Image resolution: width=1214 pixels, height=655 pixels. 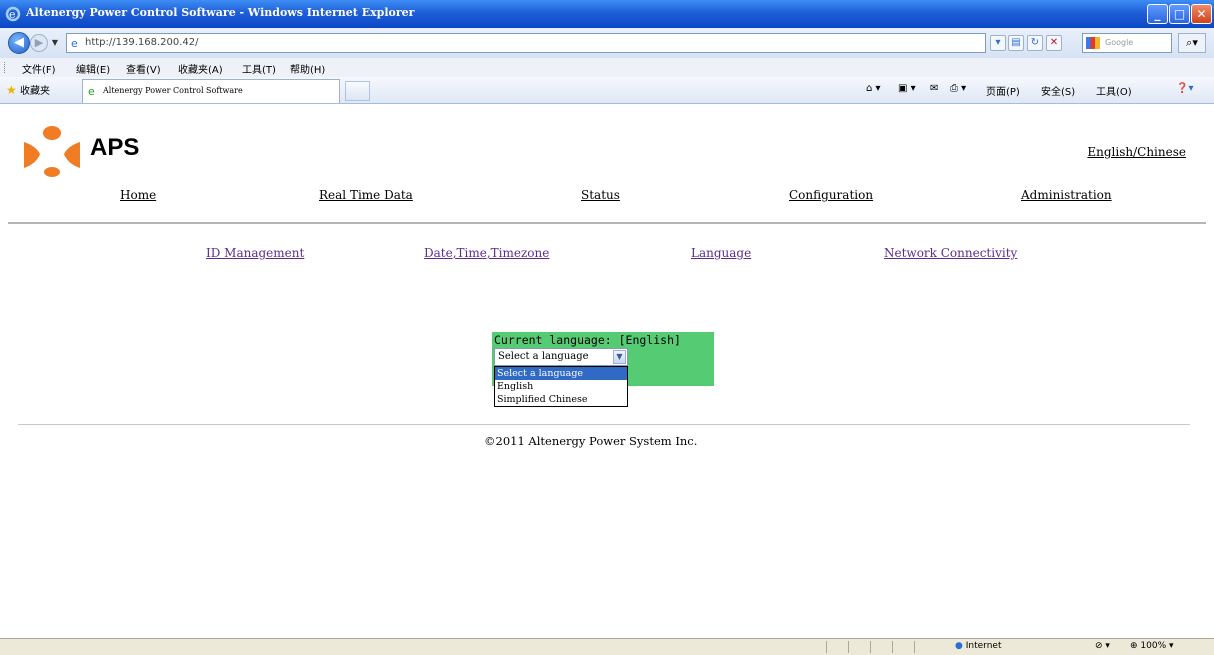 I want to click on language-select: Select a language ▼, so click(x=561, y=357).